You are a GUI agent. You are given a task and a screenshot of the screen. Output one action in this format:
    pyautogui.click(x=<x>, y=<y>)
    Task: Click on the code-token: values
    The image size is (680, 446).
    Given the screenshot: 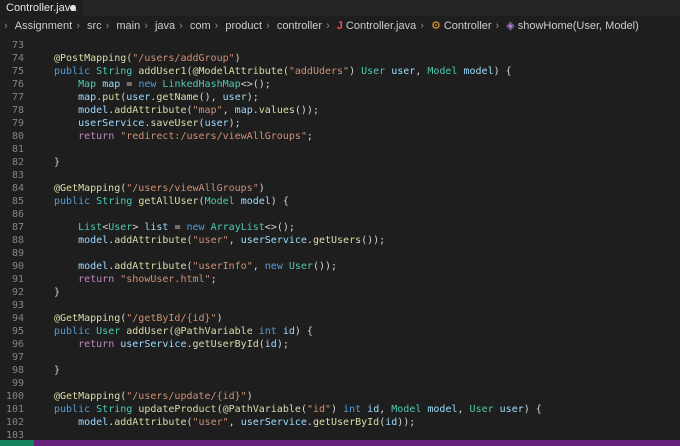 What is the action you would take?
    pyautogui.click(x=276, y=110)
    